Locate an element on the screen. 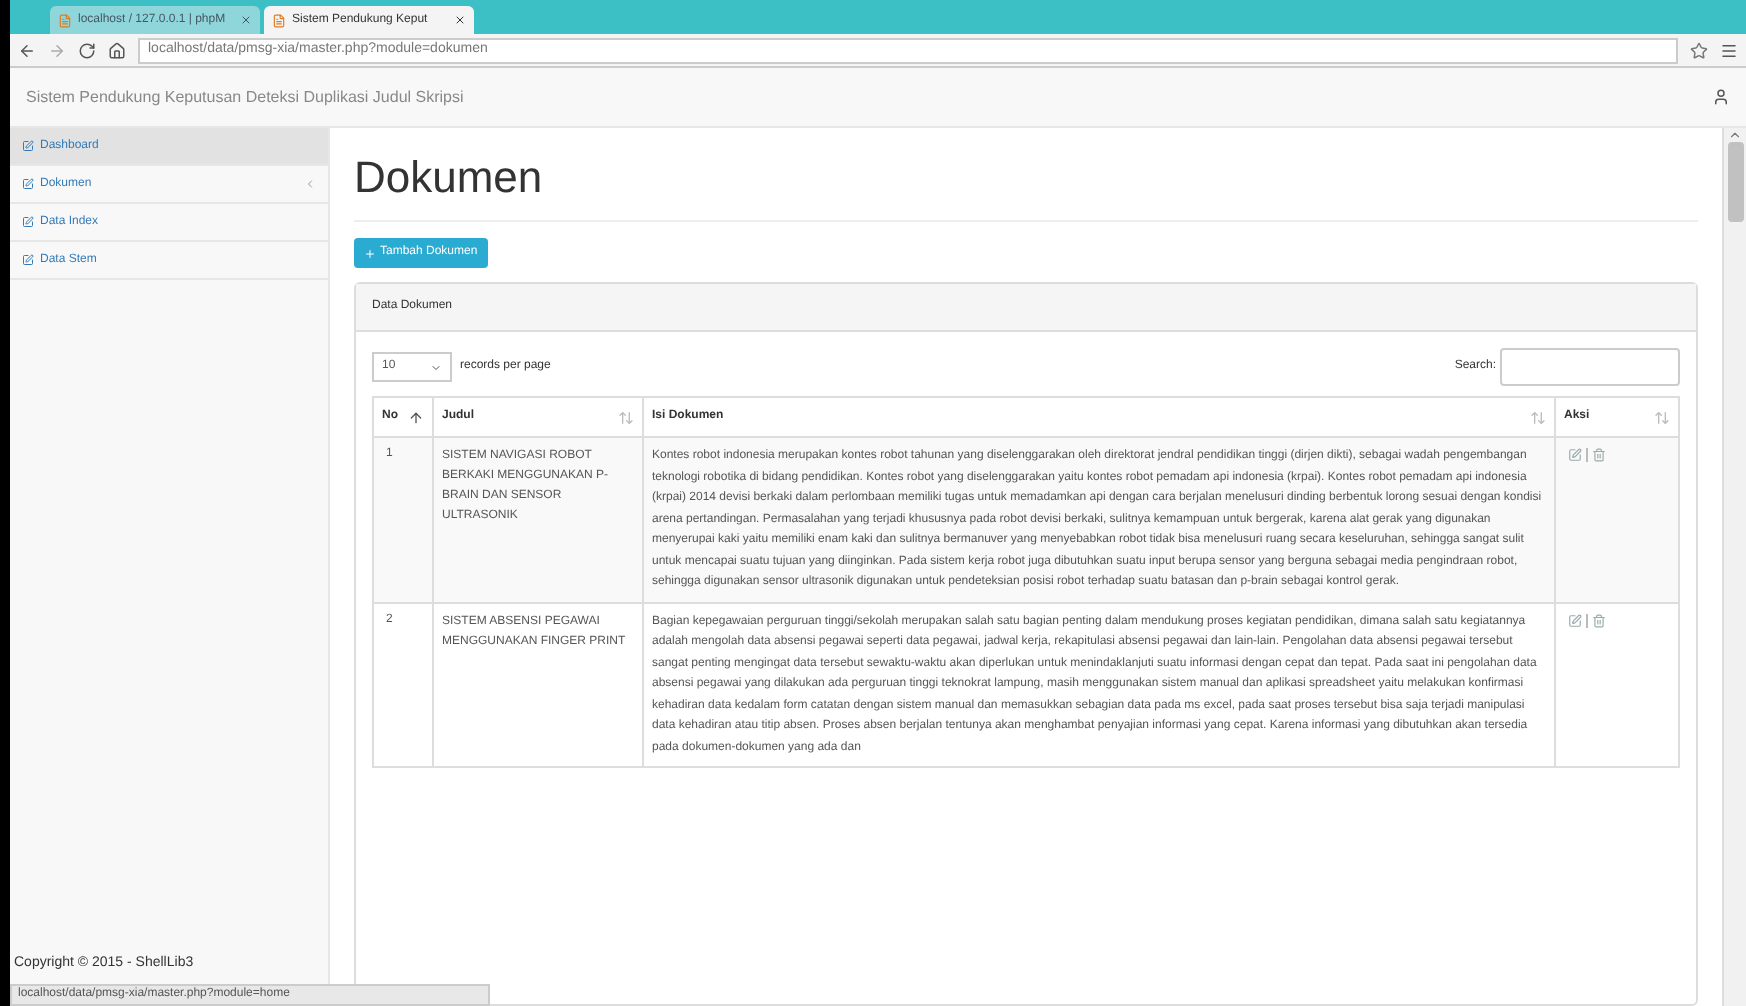 The image size is (1746, 1006). star-icon is located at coordinates (1699, 50).